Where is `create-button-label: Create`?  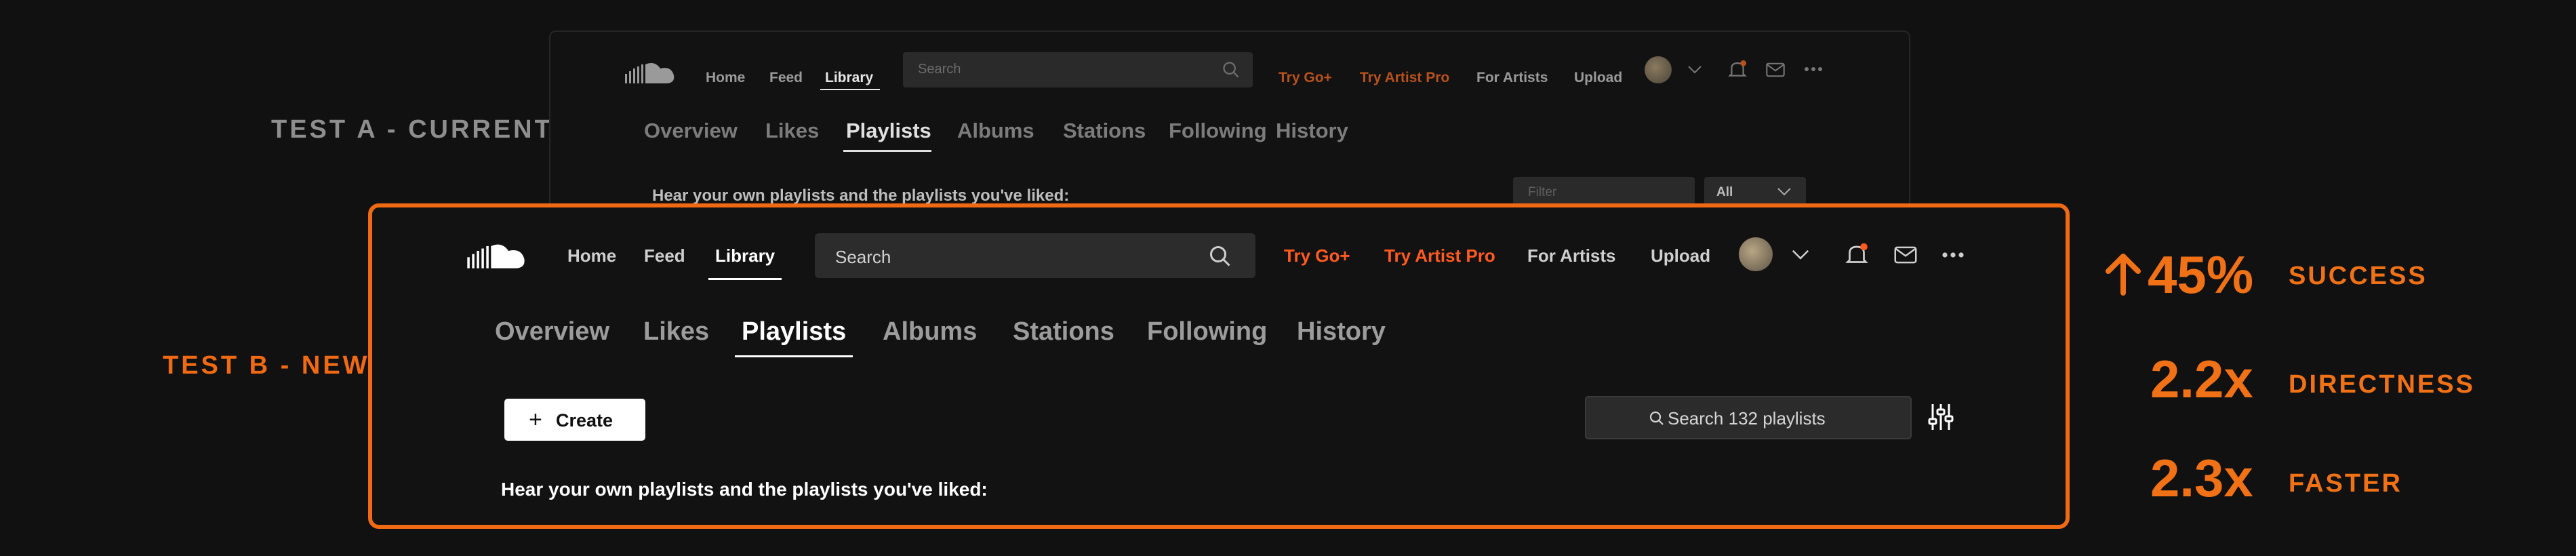 create-button-label: Create is located at coordinates (584, 421).